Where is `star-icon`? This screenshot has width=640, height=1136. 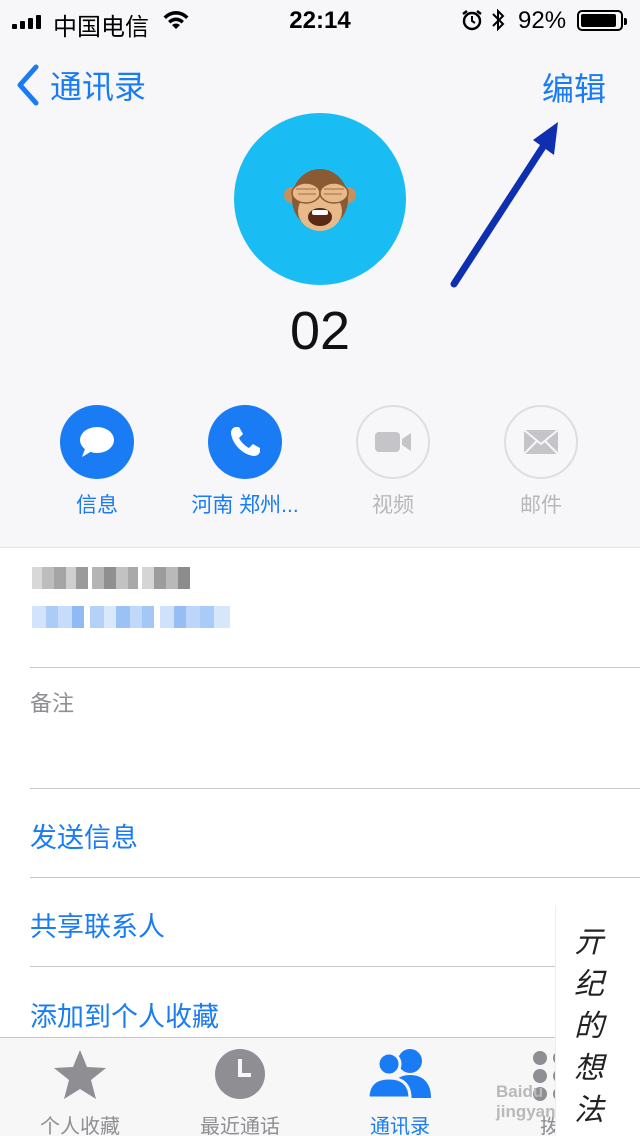
star-icon is located at coordinates (80, 1077).